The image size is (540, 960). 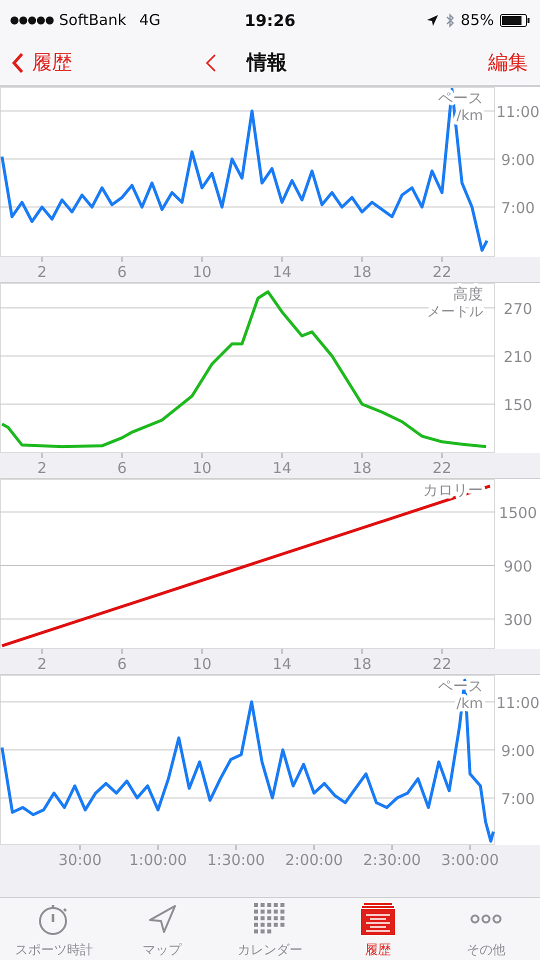 I want to click on axis-label: 1:30:00, so click(x=236, y=860).